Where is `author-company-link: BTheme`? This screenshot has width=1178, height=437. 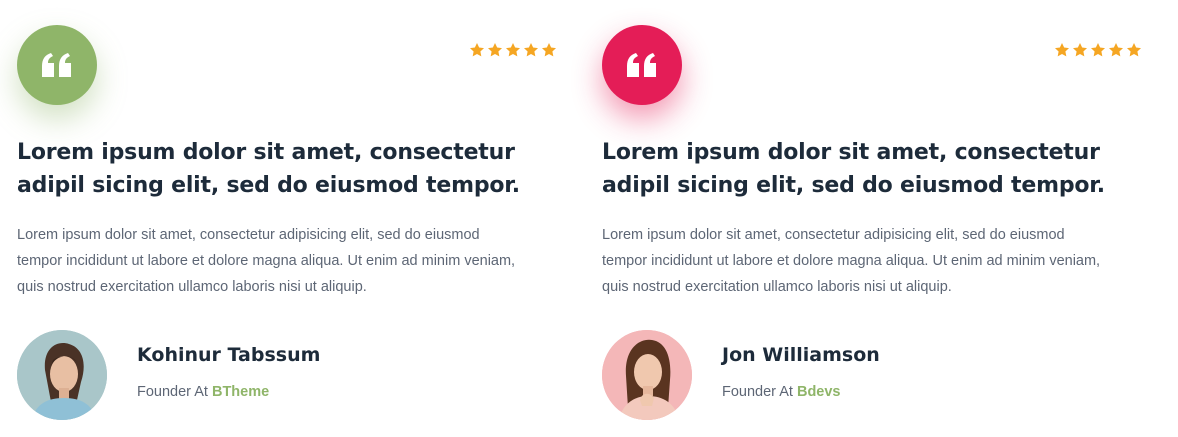 author-company-link: BTheme is located at coordinates (240, 392).